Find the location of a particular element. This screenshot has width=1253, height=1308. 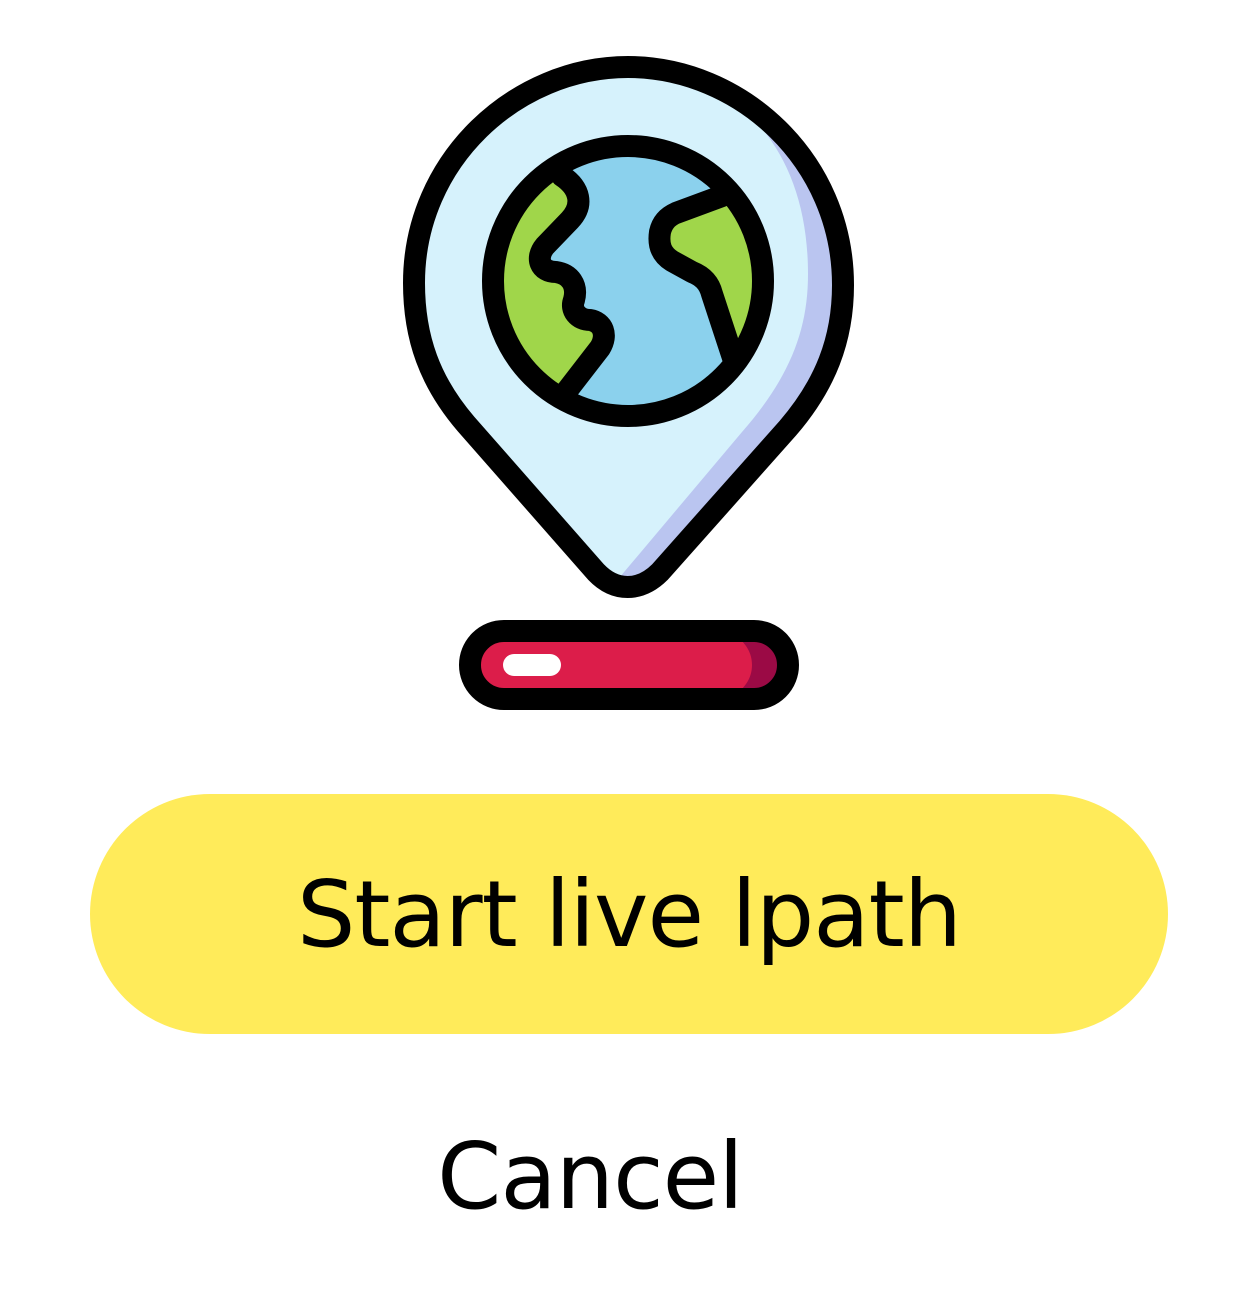

progress-base-icon is located at coordinates (629, 665).